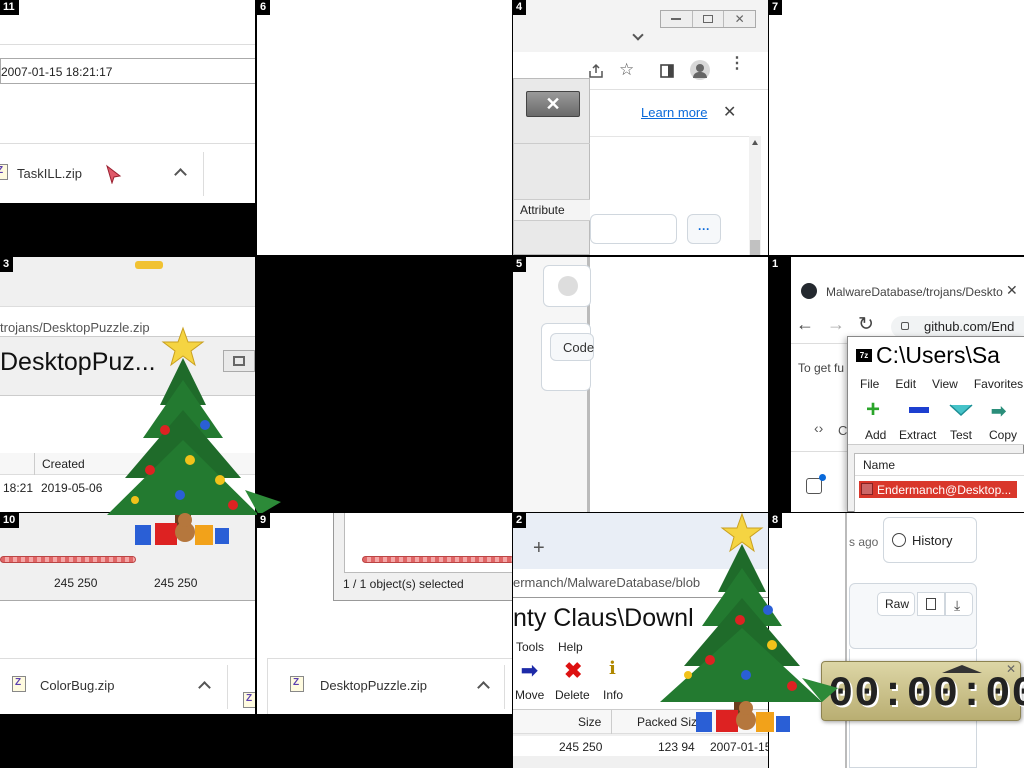 The height and width of the screenshot is (768, 1024). Describe the element at coordinates (755, 195) in the screenshot. I see `scrollbar` at that location.